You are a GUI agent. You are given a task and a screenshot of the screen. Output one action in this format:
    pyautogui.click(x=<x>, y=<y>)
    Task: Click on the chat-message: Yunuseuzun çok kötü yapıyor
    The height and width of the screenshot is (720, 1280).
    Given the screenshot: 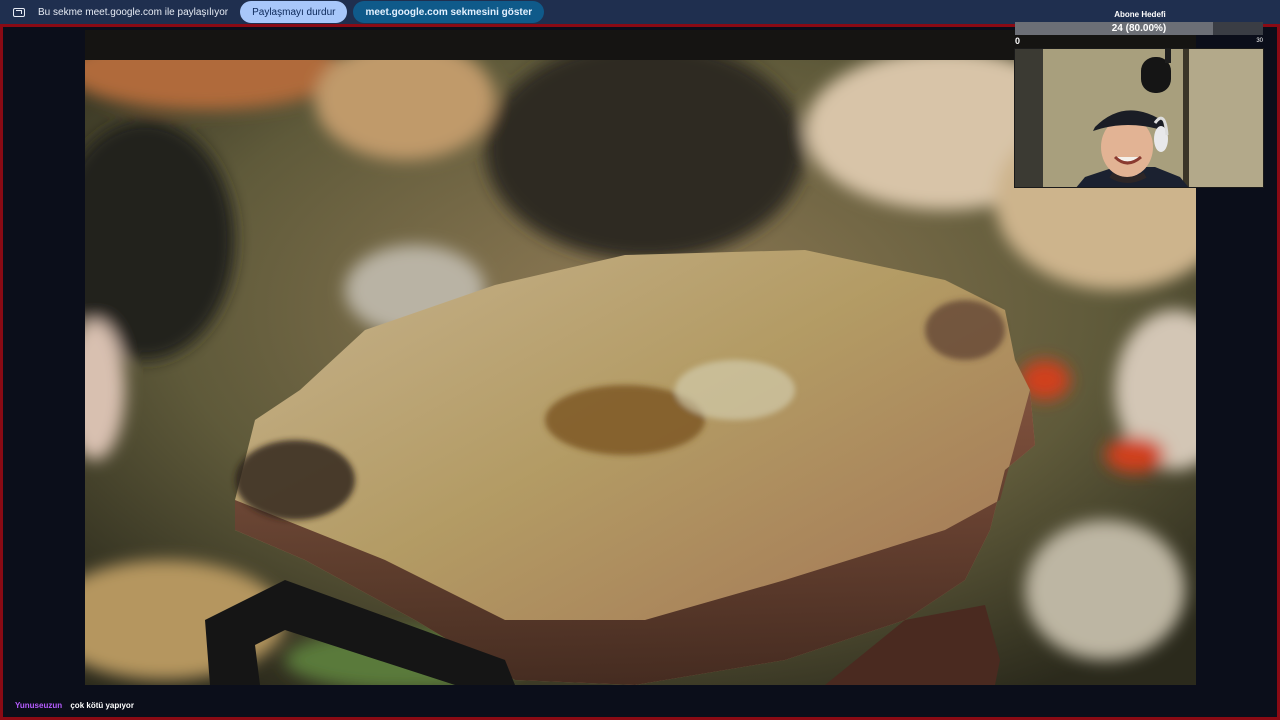 What is the action you would take?
    pyautogui.click(x=74, y=705)
    